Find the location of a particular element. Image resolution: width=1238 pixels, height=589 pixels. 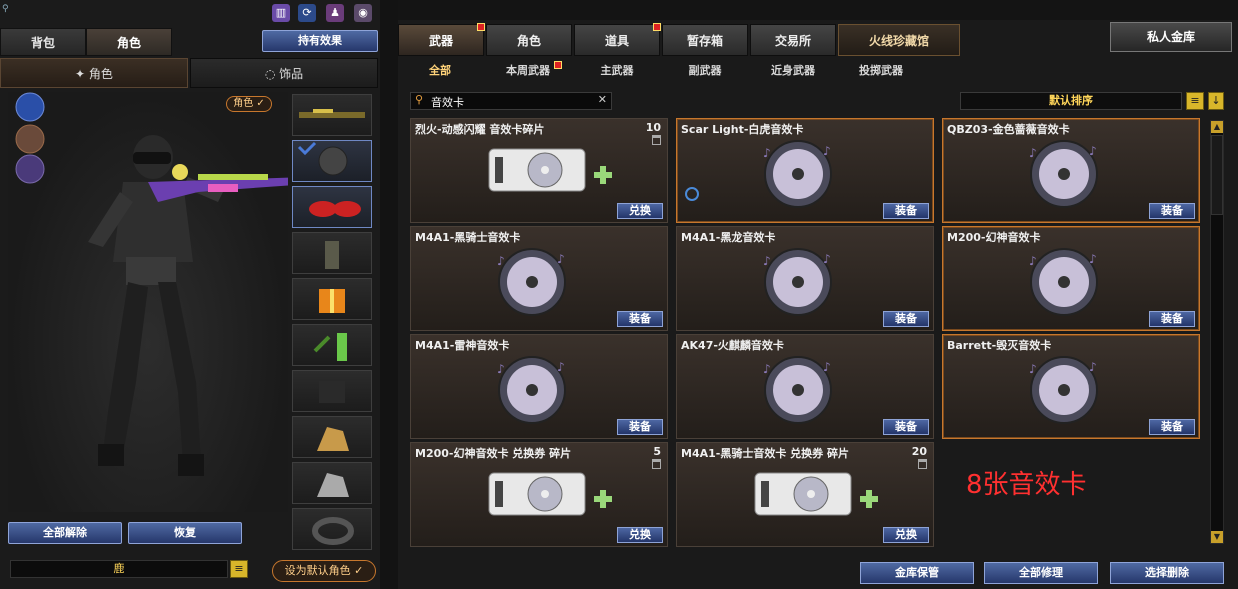

slot-armband is located at coordinates (332, 529).